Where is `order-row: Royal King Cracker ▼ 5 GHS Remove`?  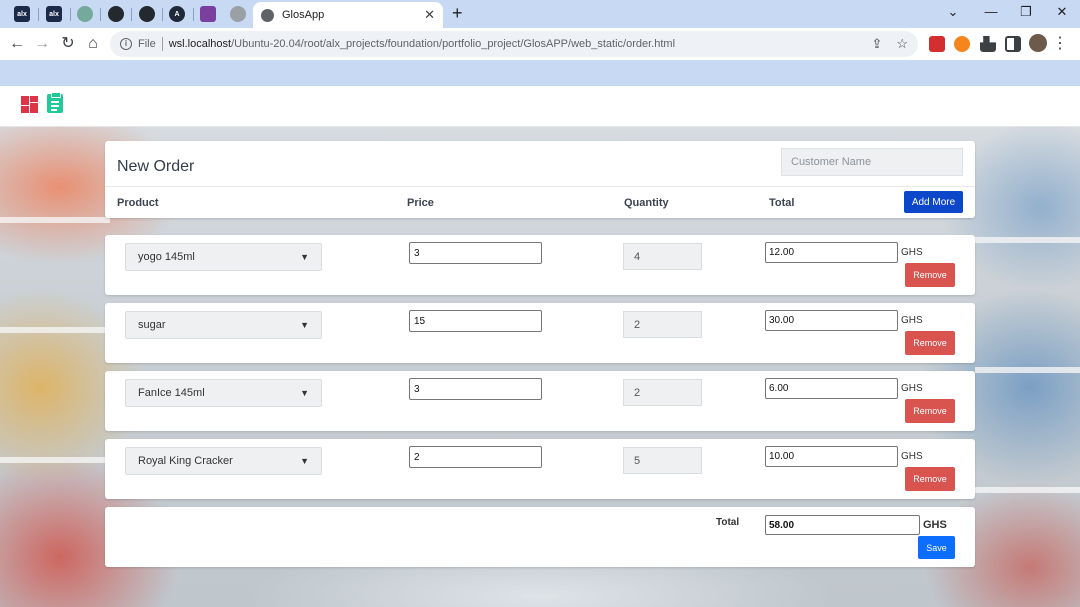 order-row: Royal King Cracker ▼ 5 GHS Remove is located at coordinates (540, 469).